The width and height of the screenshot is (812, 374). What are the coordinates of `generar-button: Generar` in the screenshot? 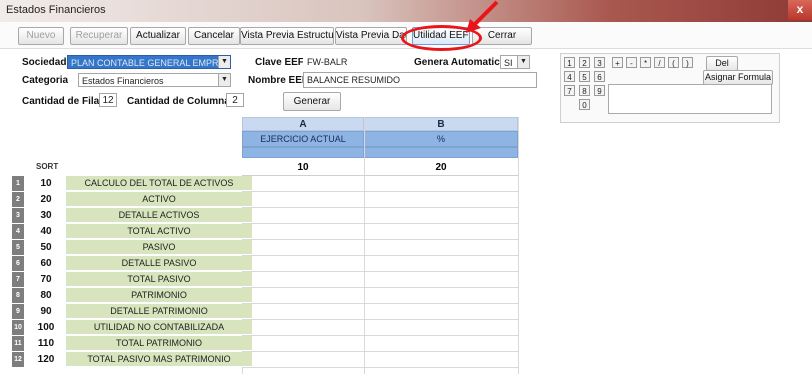 It's located at (312, 101).